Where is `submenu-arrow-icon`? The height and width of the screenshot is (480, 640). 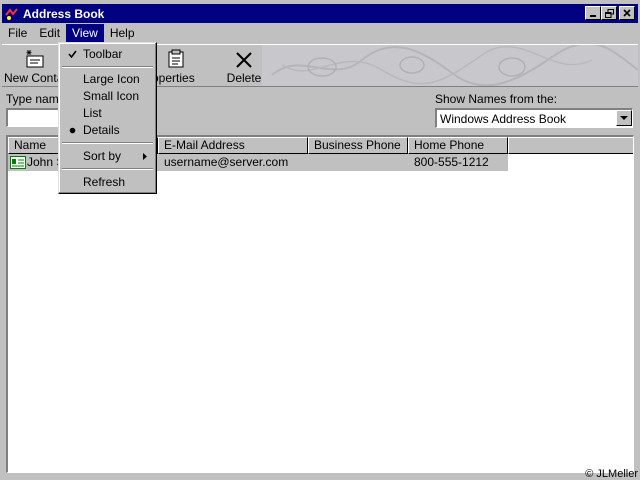 submenu-arrow-icon is located at coordinates (145, 156).